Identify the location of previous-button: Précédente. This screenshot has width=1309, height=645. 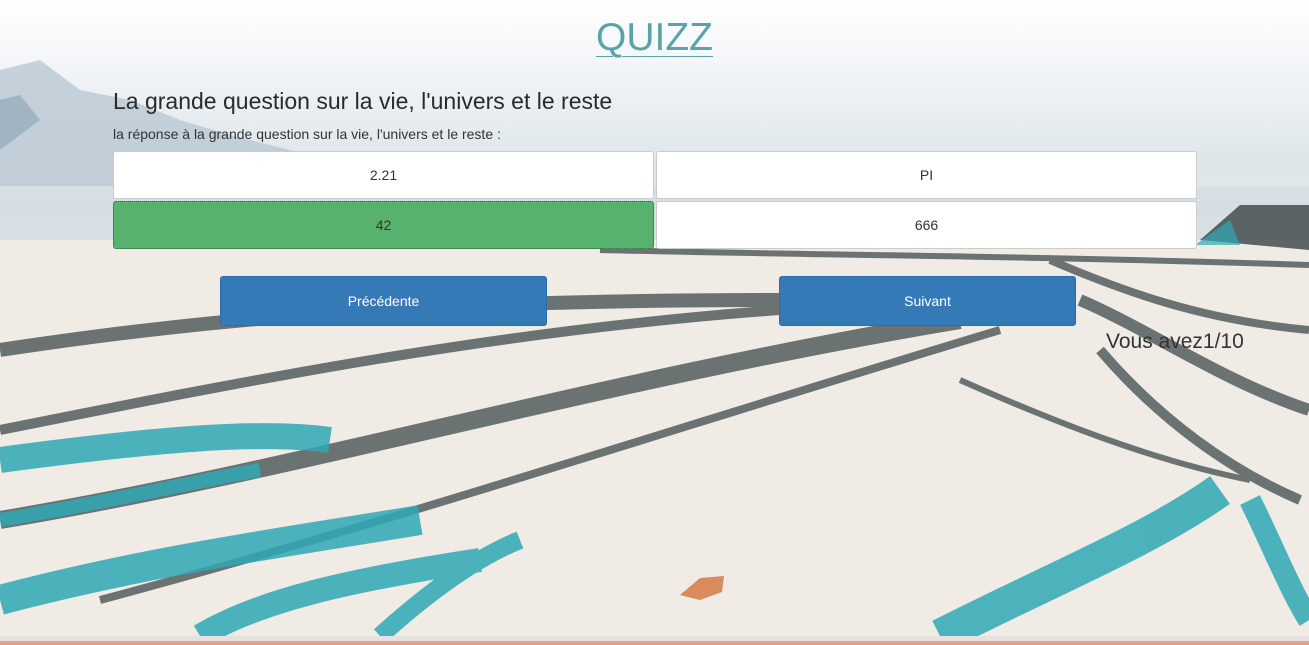
(383, 301).